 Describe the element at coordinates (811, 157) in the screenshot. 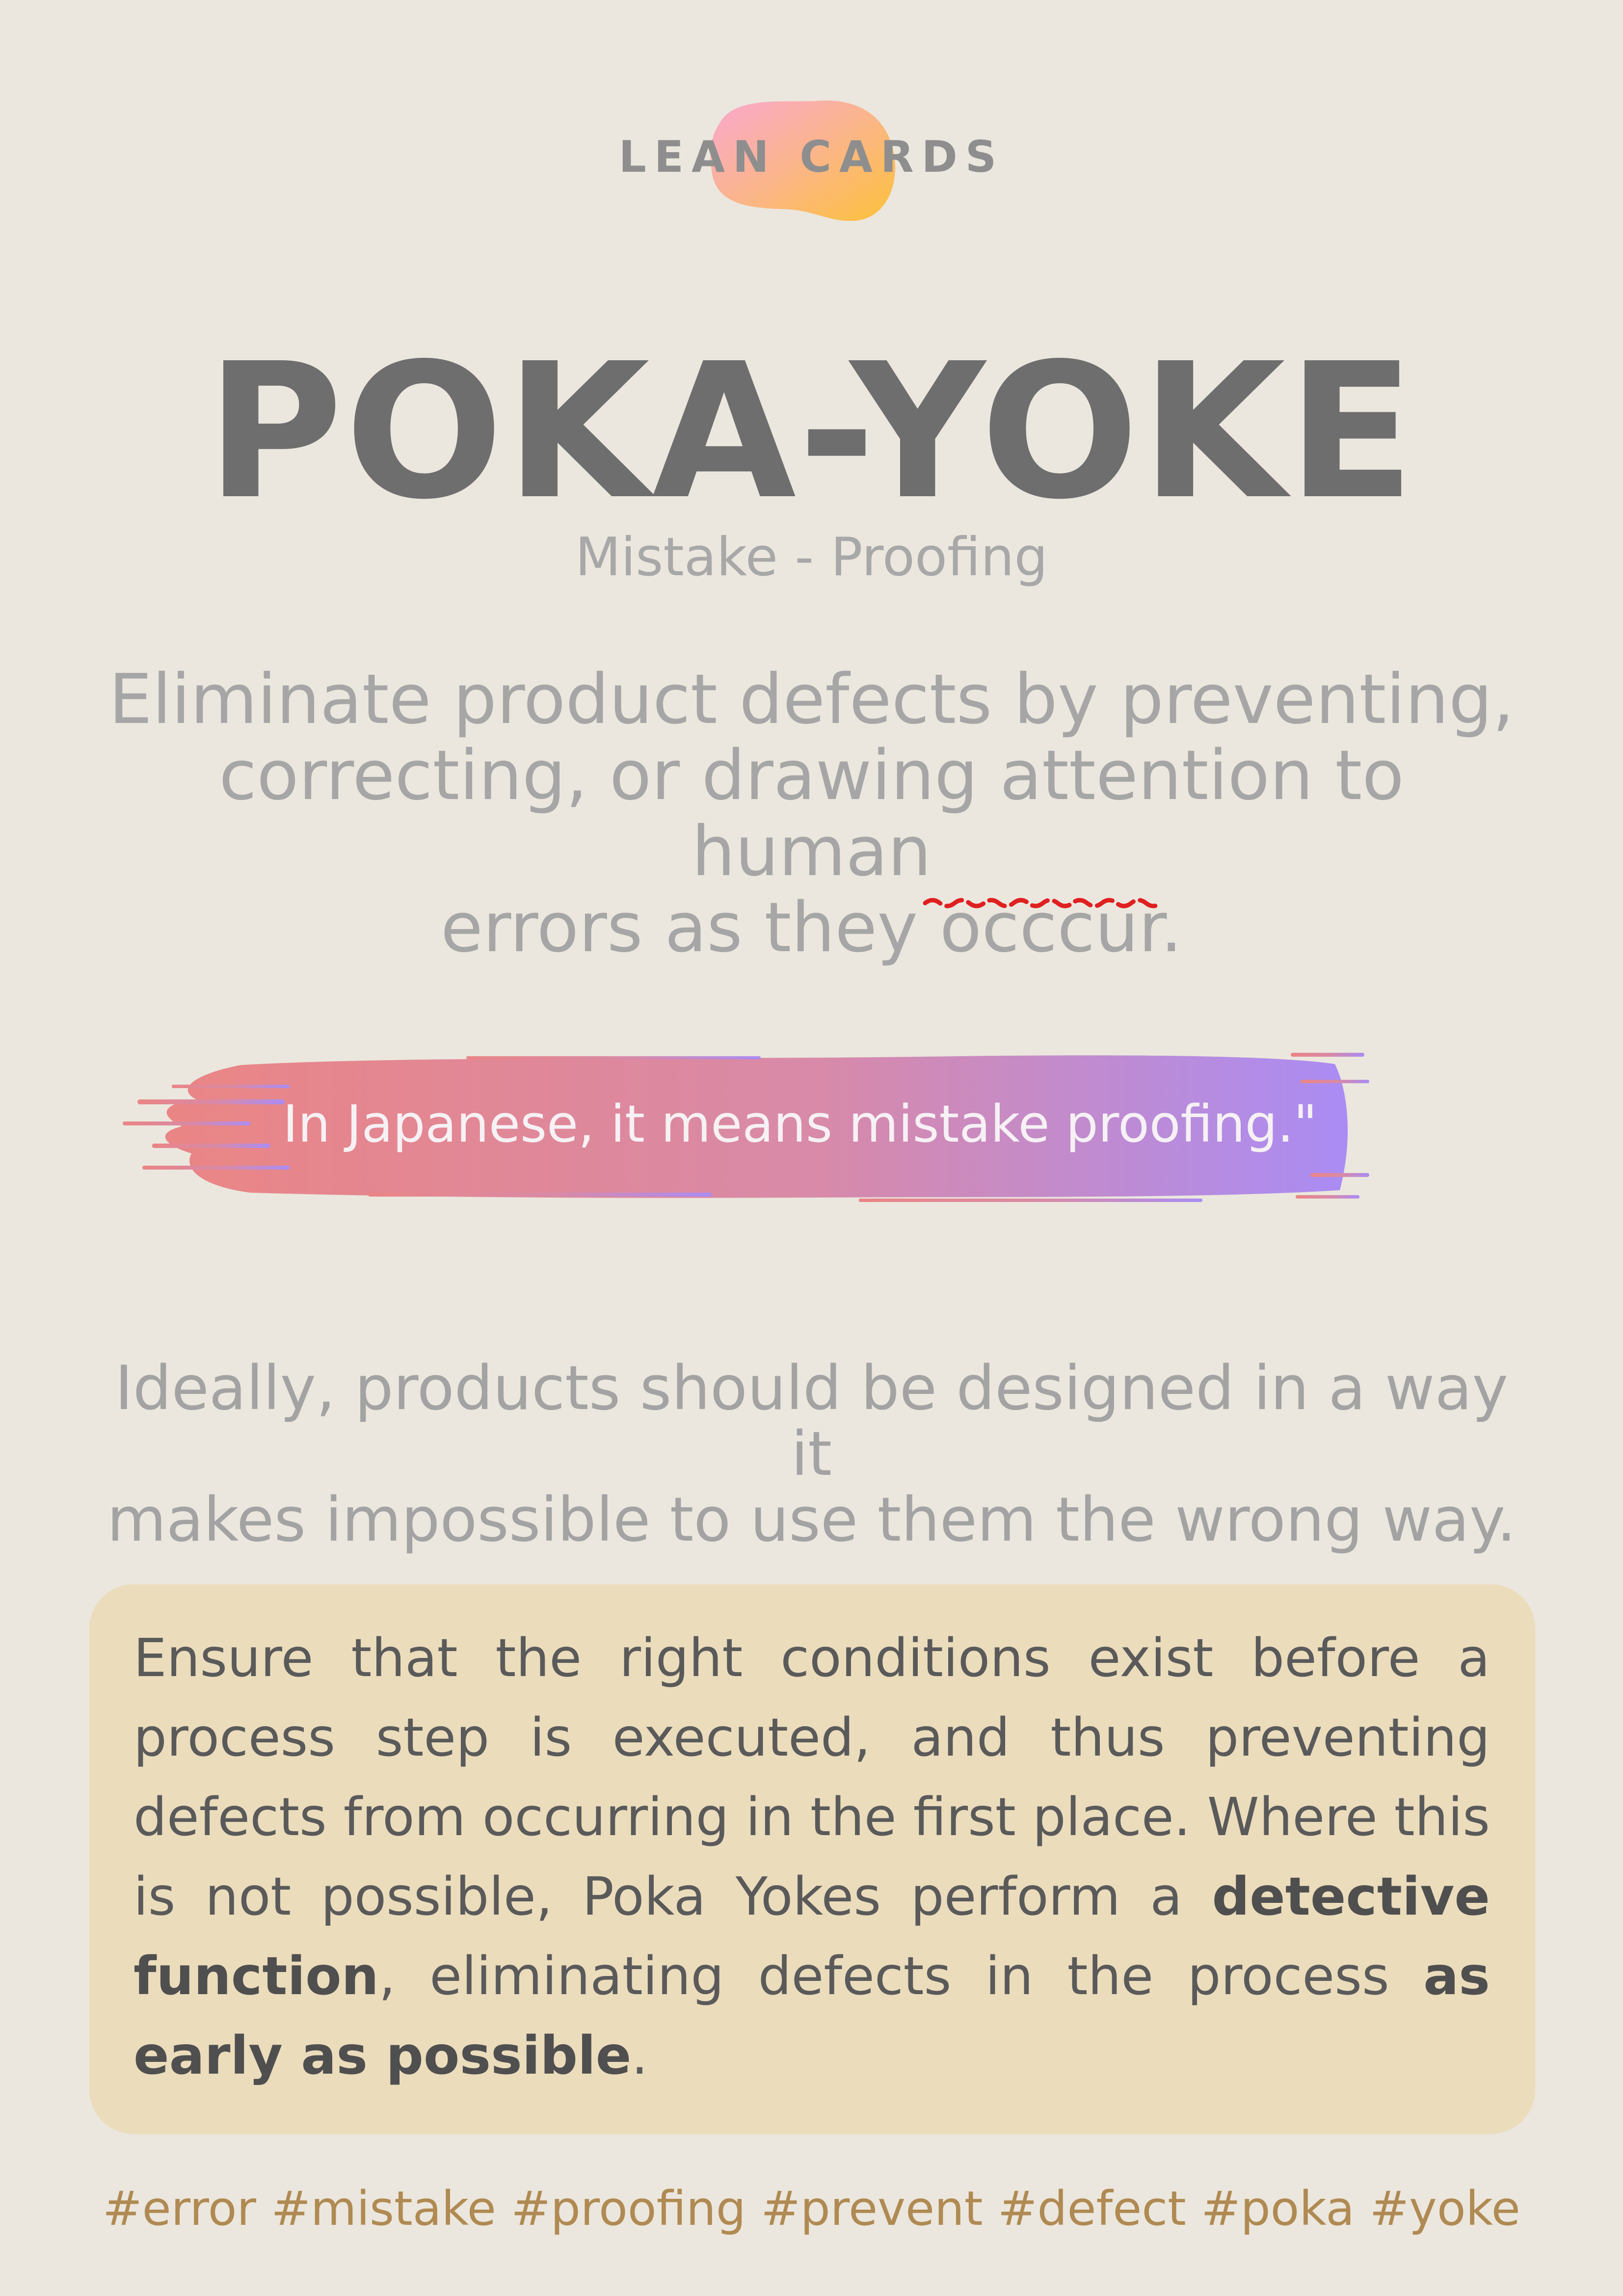

I see `brand-name: LEAN CARDS` at that location.